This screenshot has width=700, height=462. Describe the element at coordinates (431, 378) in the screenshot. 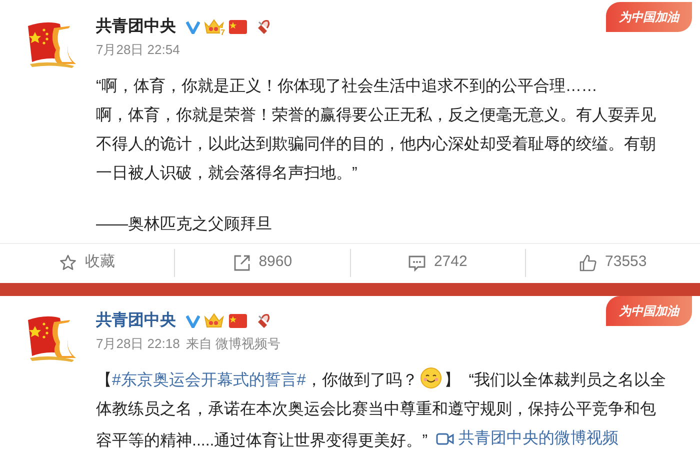

I see `smile-emoji-icon` at that location.